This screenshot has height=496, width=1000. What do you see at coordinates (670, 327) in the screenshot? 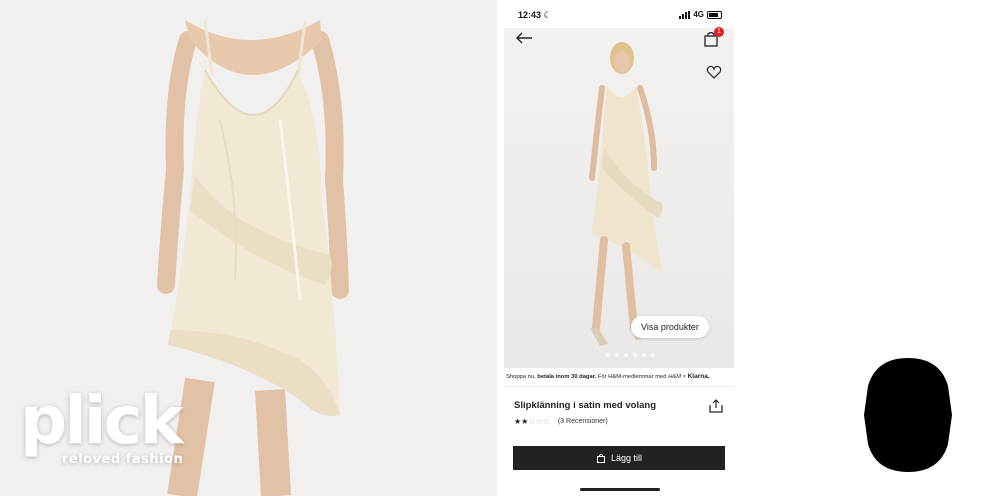
I see `show-products-button: Visa produkter` at bounding box center [670, 327].